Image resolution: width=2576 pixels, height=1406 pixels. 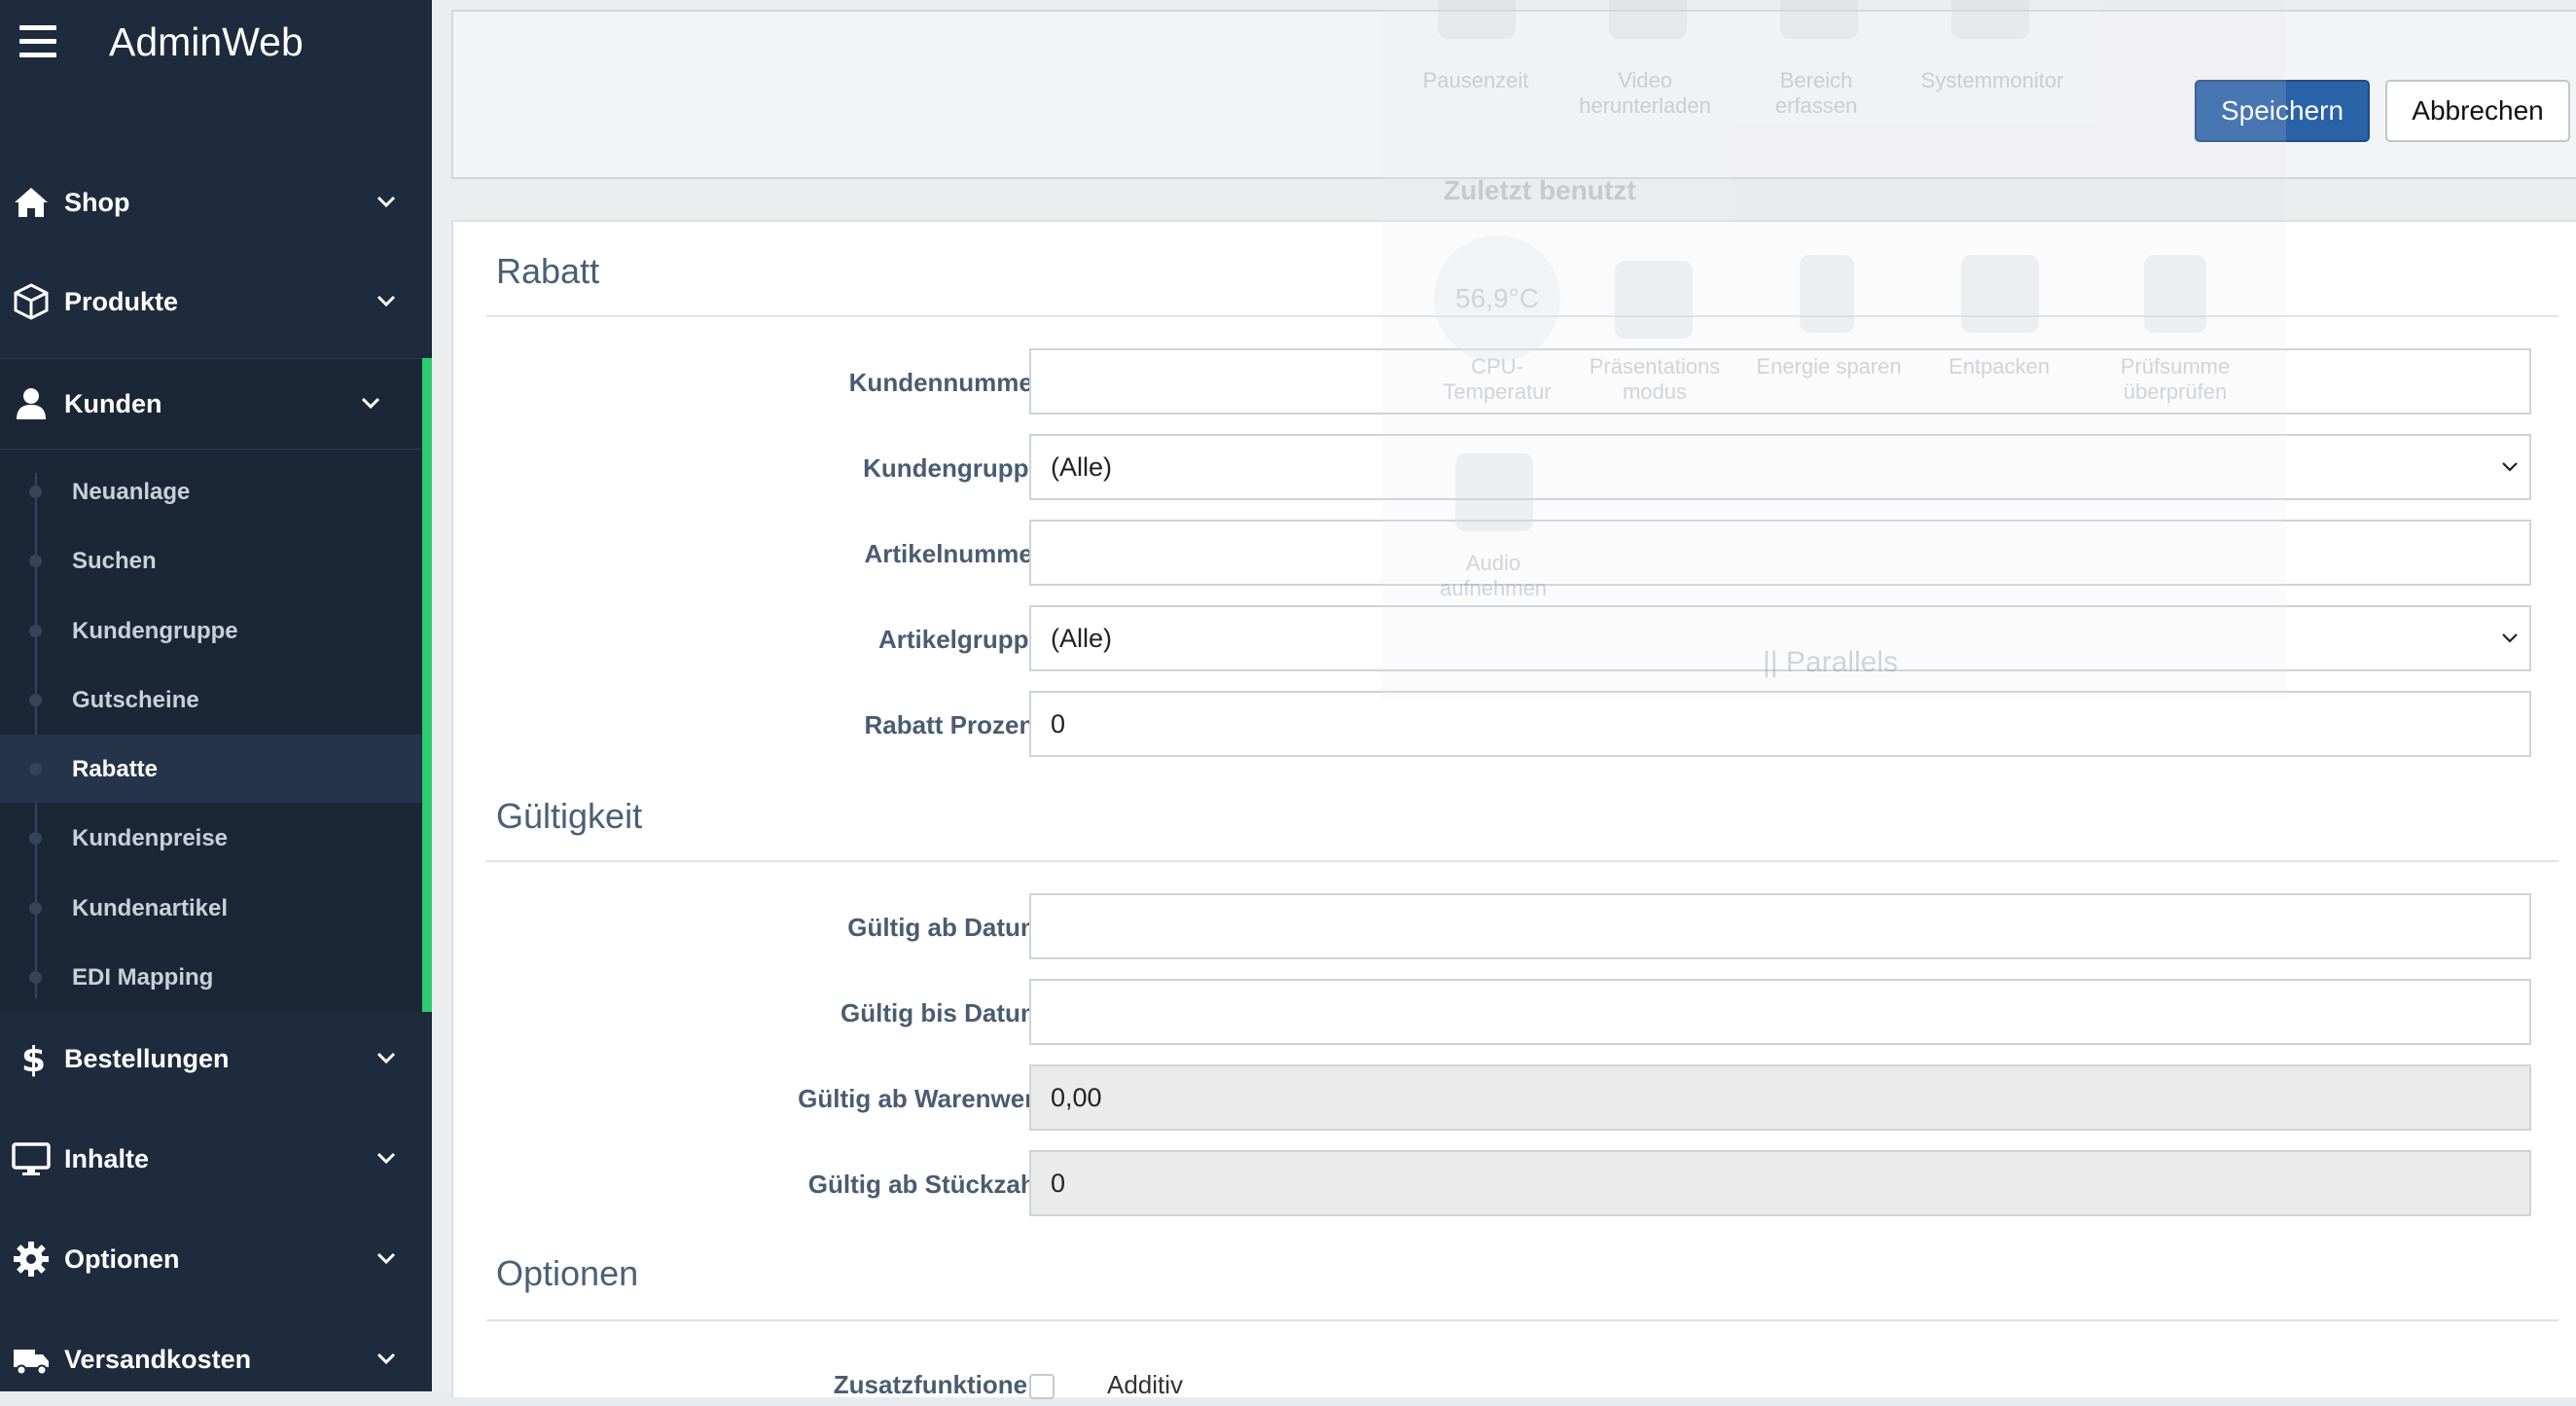 I want to click on field-label-gueltig-ab-warenwert: Gültig ab Warenwert, so click(x=920, y=1098).